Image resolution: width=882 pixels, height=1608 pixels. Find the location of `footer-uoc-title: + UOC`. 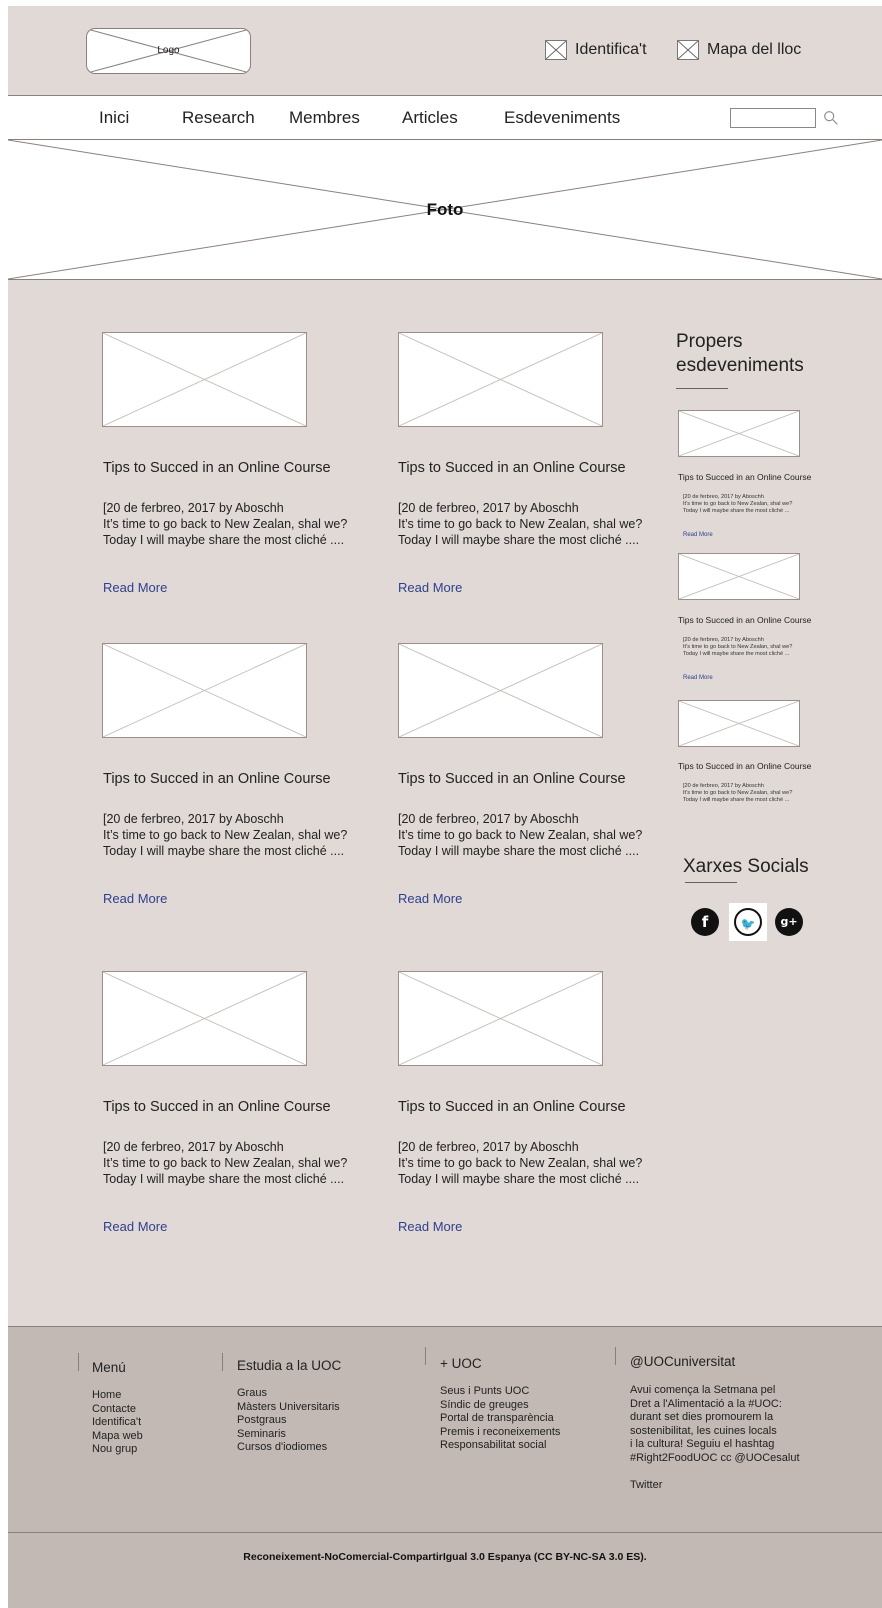

footer-uoc-title: + UOC is located at coordinates (461, 1363).